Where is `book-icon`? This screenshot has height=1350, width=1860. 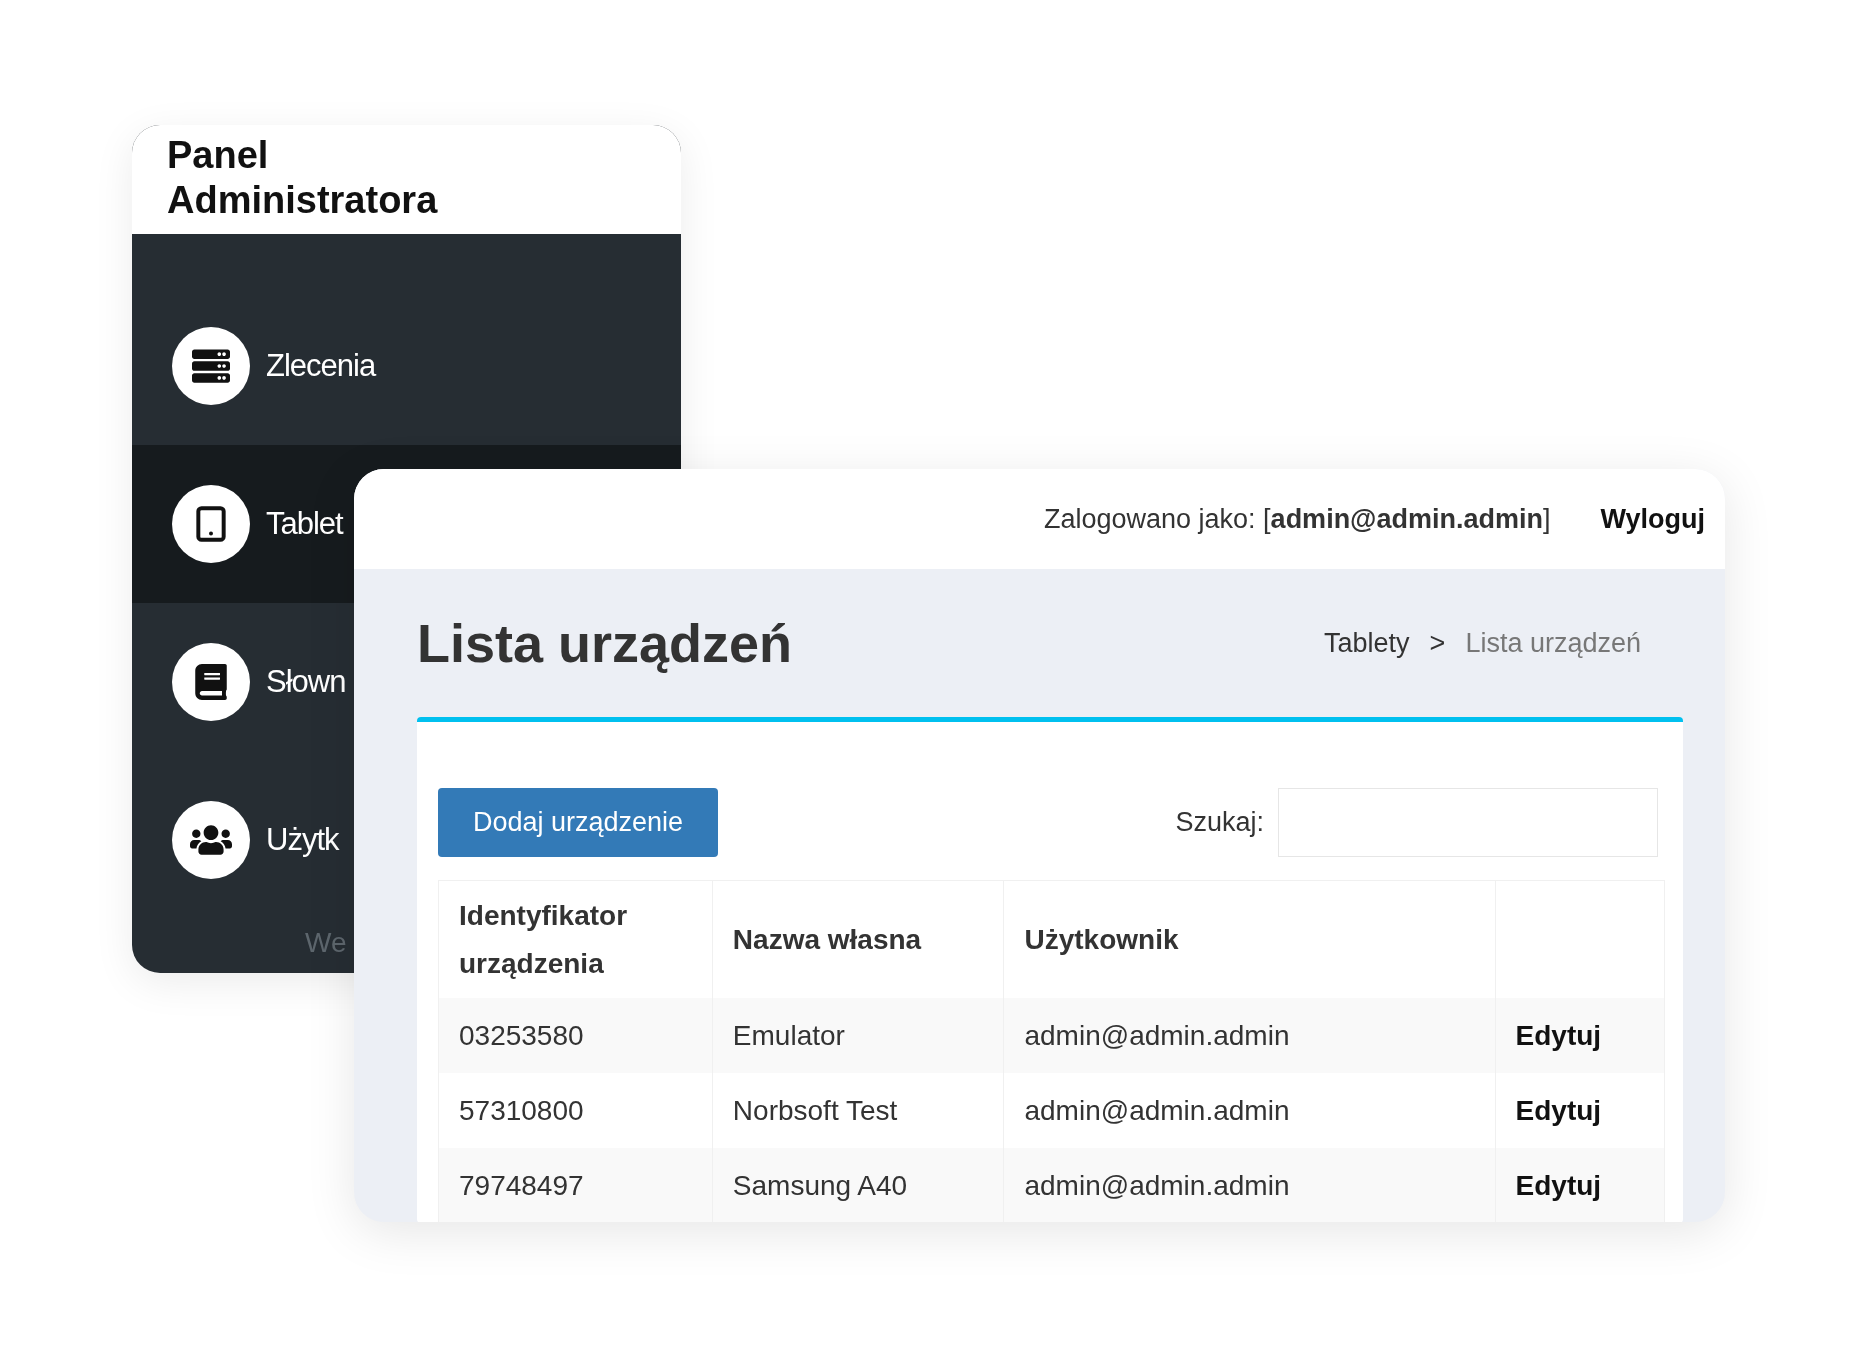 book-icon is located at coordinates (211, 682).